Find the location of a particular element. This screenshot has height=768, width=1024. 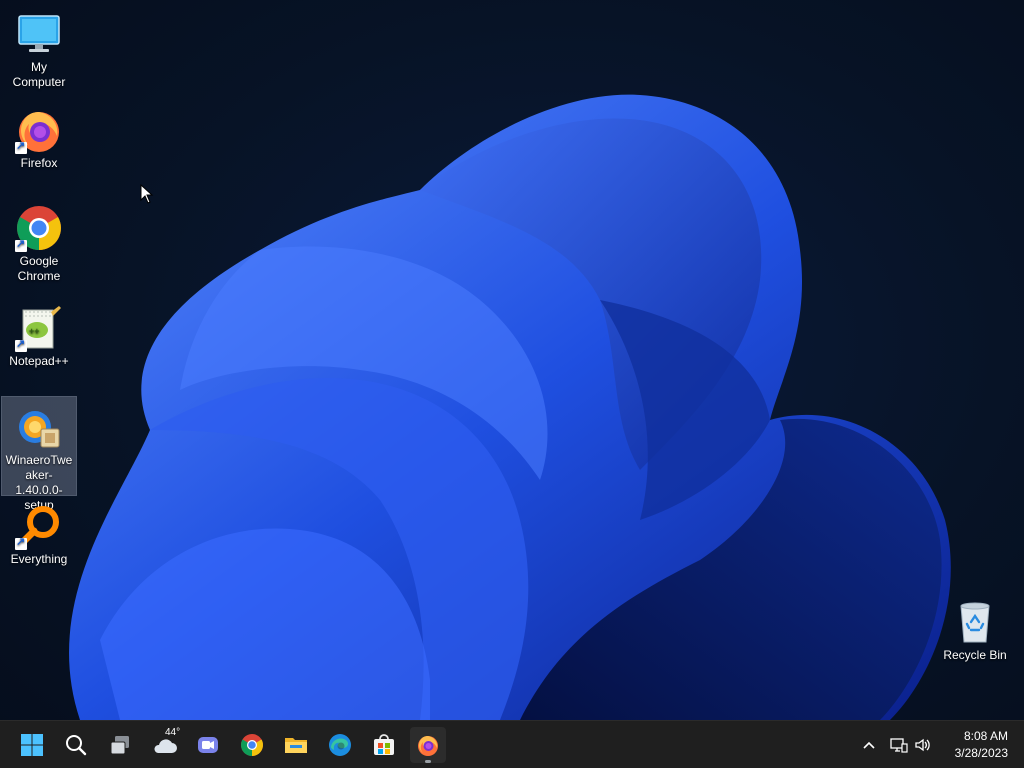

teams-chat-icon is located at coordinates (208, 745).